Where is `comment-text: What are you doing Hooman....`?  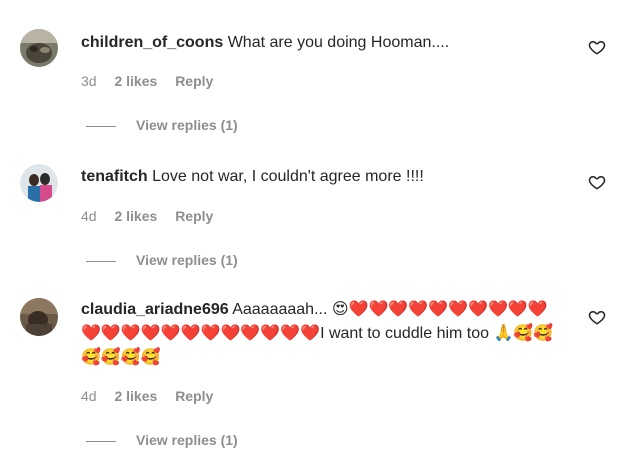 comment-text: What are you doing Hooman.... is located at coordinates (338, 42).